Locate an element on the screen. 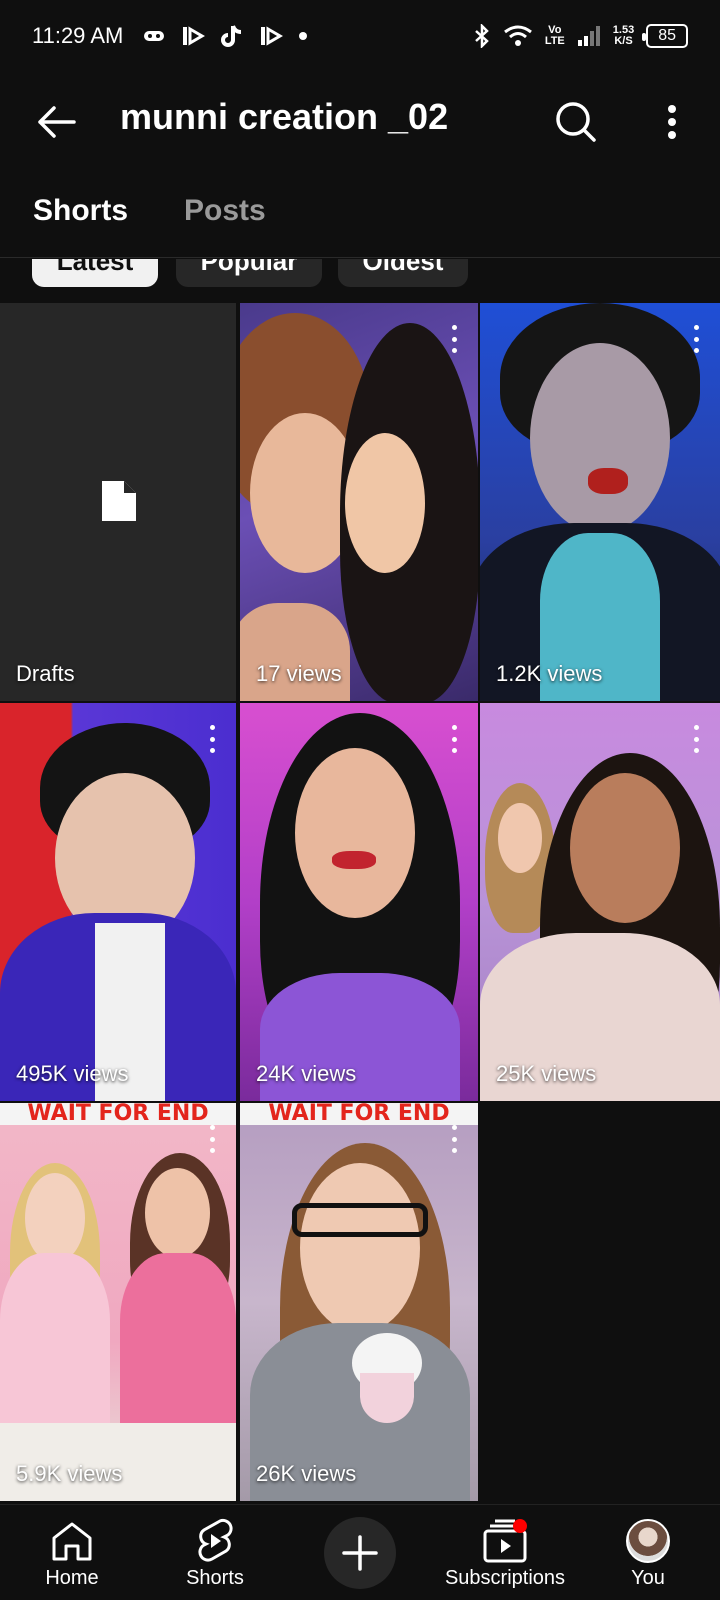 The width and height of the screenshot is (720, 1600). shorts-icon is located at coordinates (215, 1540).